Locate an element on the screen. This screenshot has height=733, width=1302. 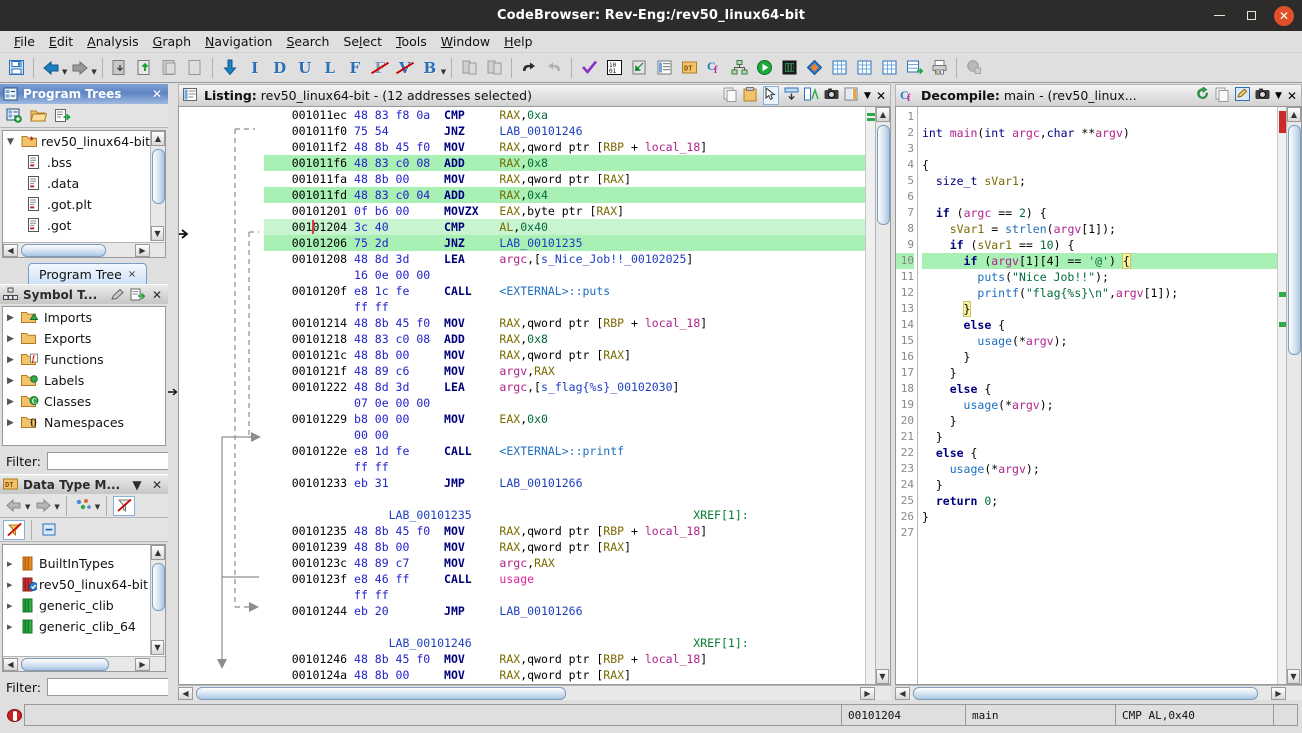
listing-row: 001011f0 75 54 JNZ LAB_00101246 is located at coordinates (577, 131).